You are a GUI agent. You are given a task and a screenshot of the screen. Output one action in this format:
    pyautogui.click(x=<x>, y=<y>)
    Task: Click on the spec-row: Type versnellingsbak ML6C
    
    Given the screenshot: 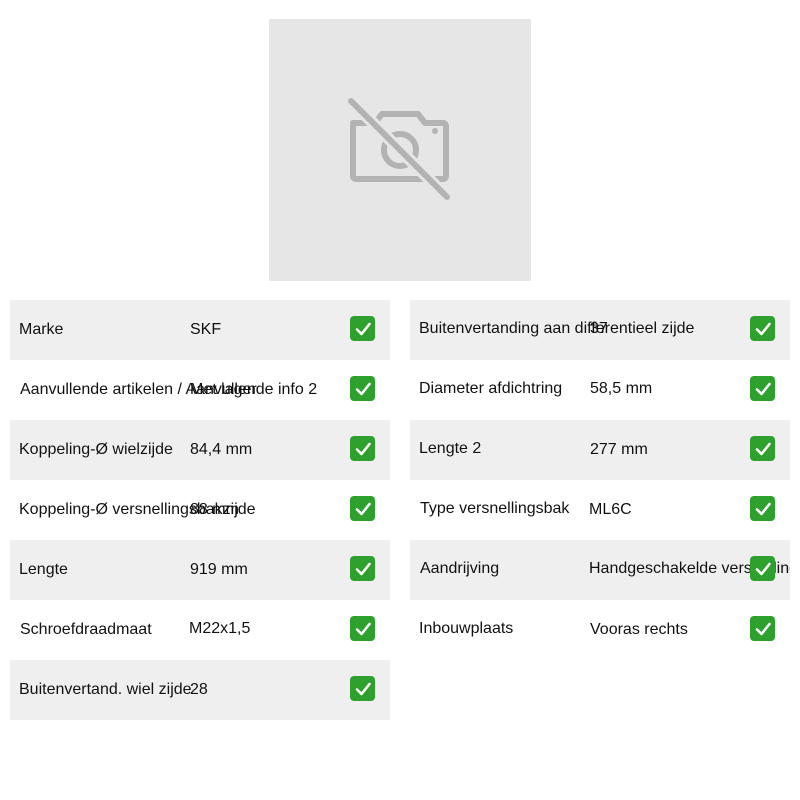 What is the action you would take?
    pyautogui.click(x=600, y=510)
    